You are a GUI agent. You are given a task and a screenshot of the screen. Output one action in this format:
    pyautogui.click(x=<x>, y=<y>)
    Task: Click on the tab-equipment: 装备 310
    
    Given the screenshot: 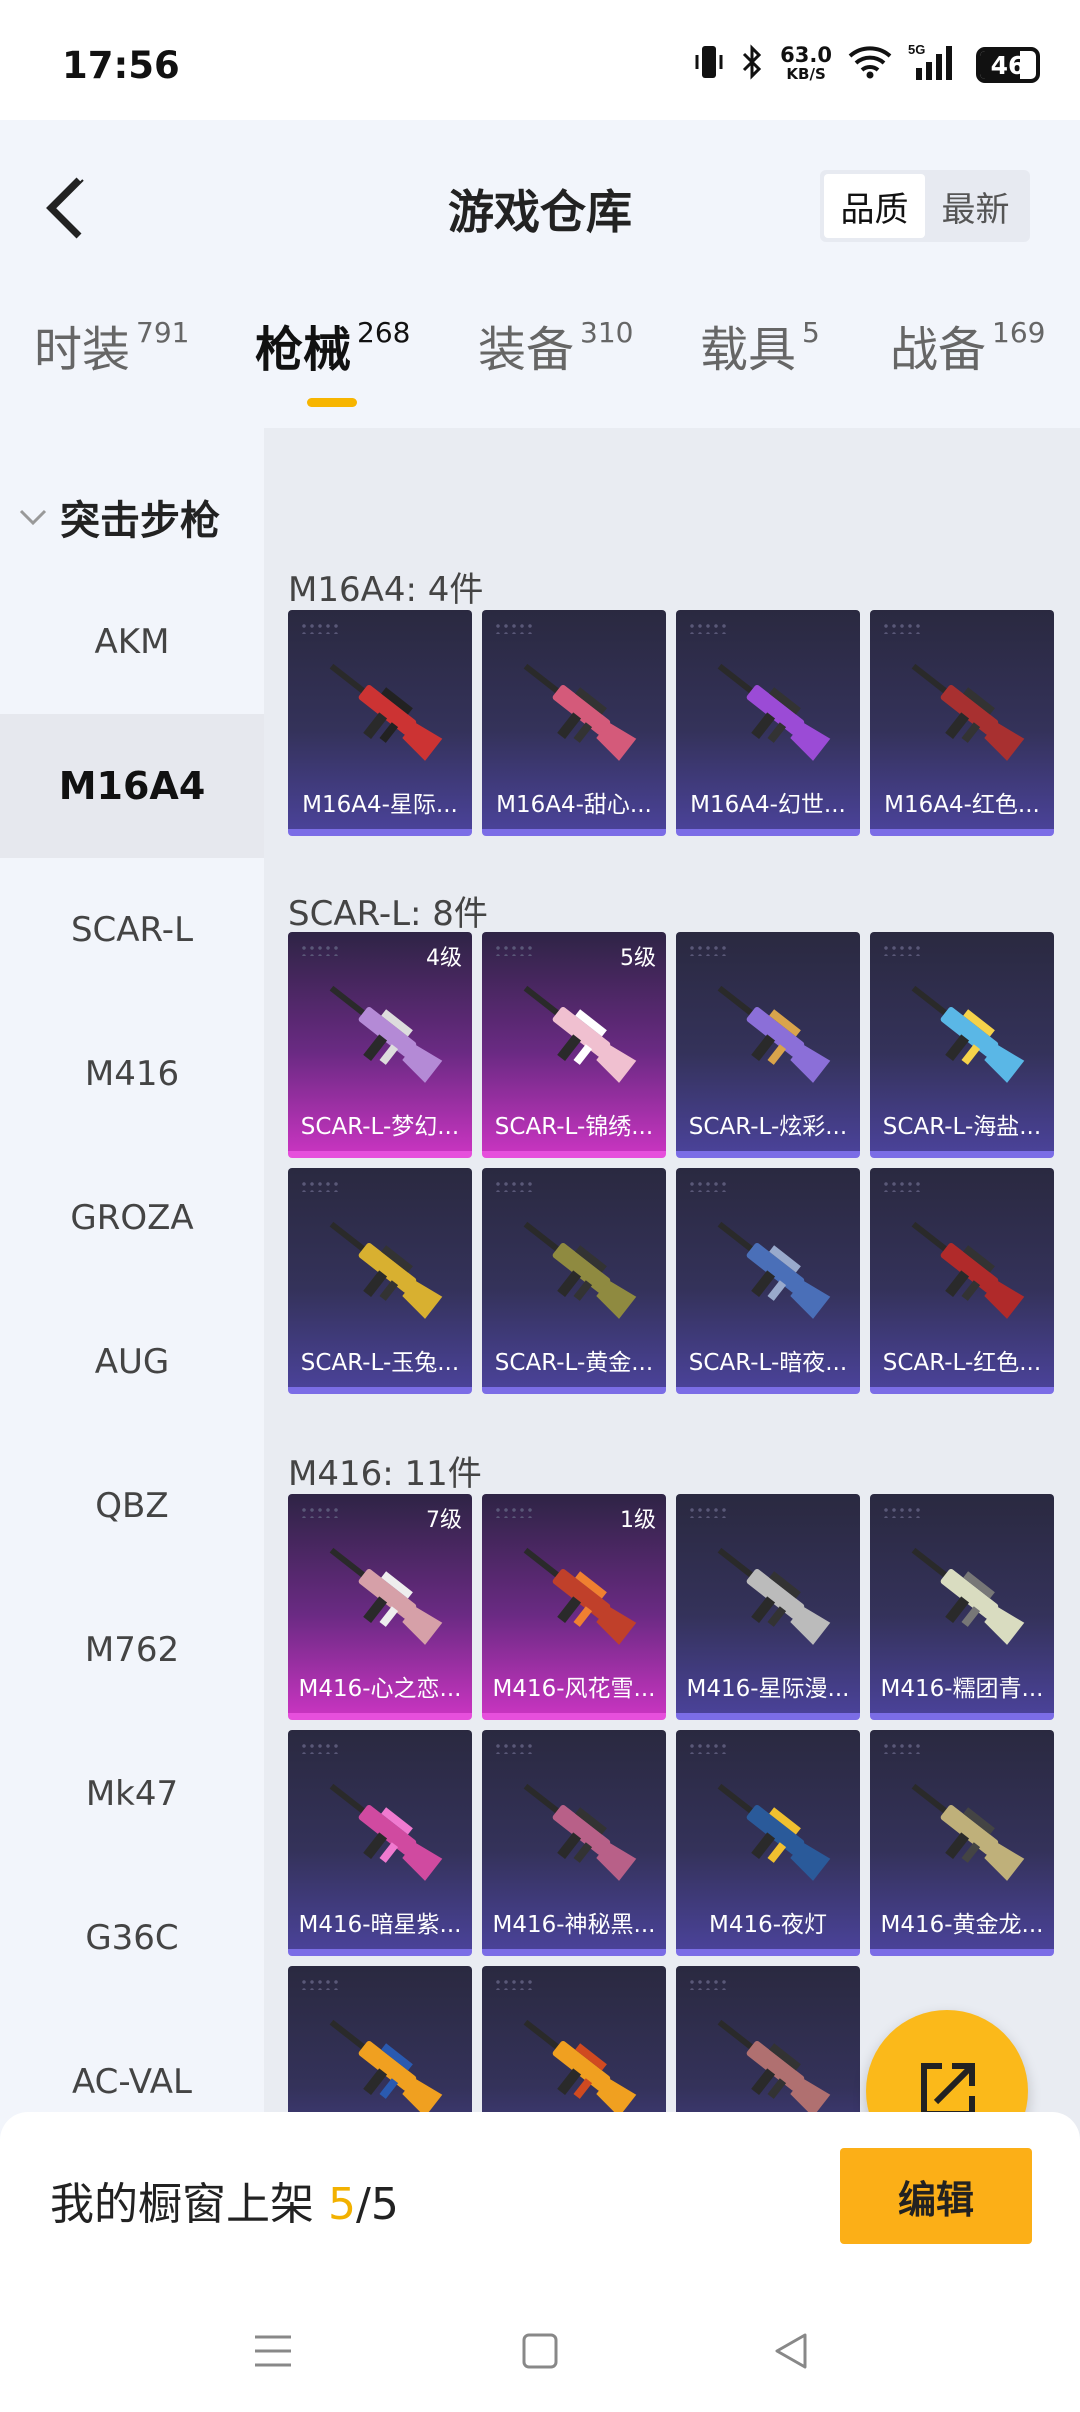 What is the action you would take?
    pyautogui.click(x=555, y=345)
    